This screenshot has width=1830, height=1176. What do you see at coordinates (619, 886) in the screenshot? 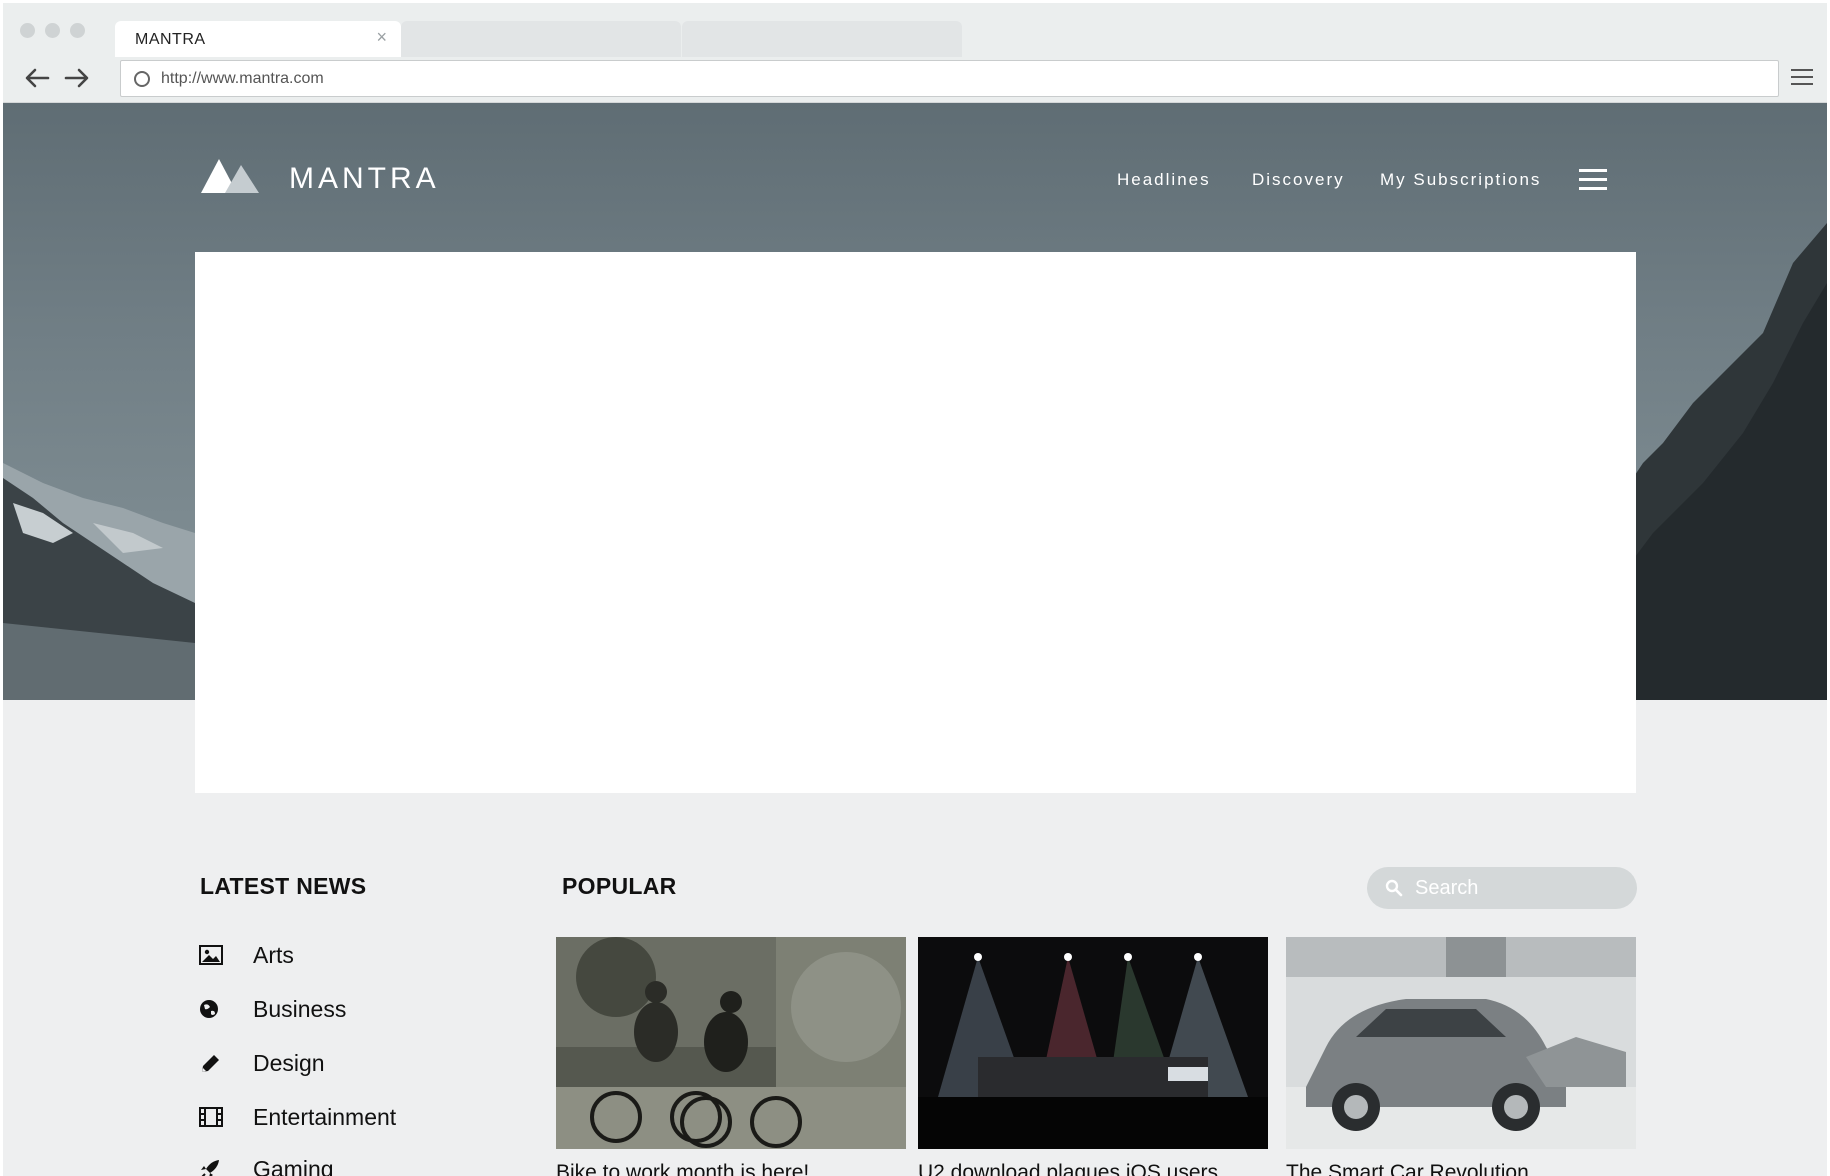
I see `popular-heading: POPULAR` at bounding box center [619, 886].